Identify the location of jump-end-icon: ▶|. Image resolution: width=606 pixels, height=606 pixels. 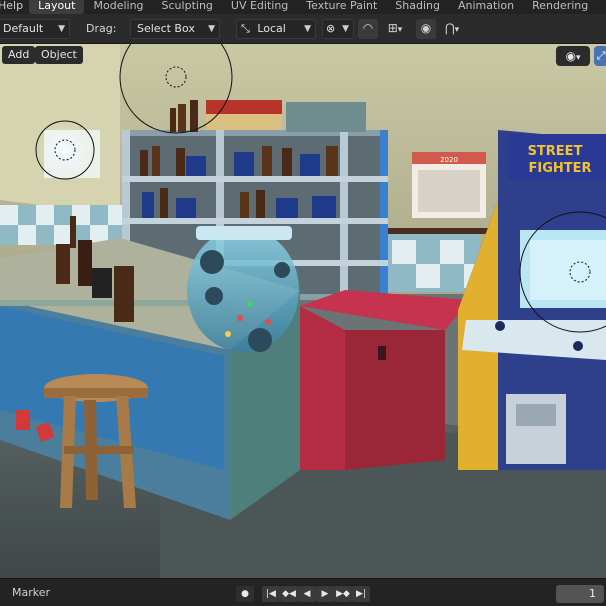
(361, 594).